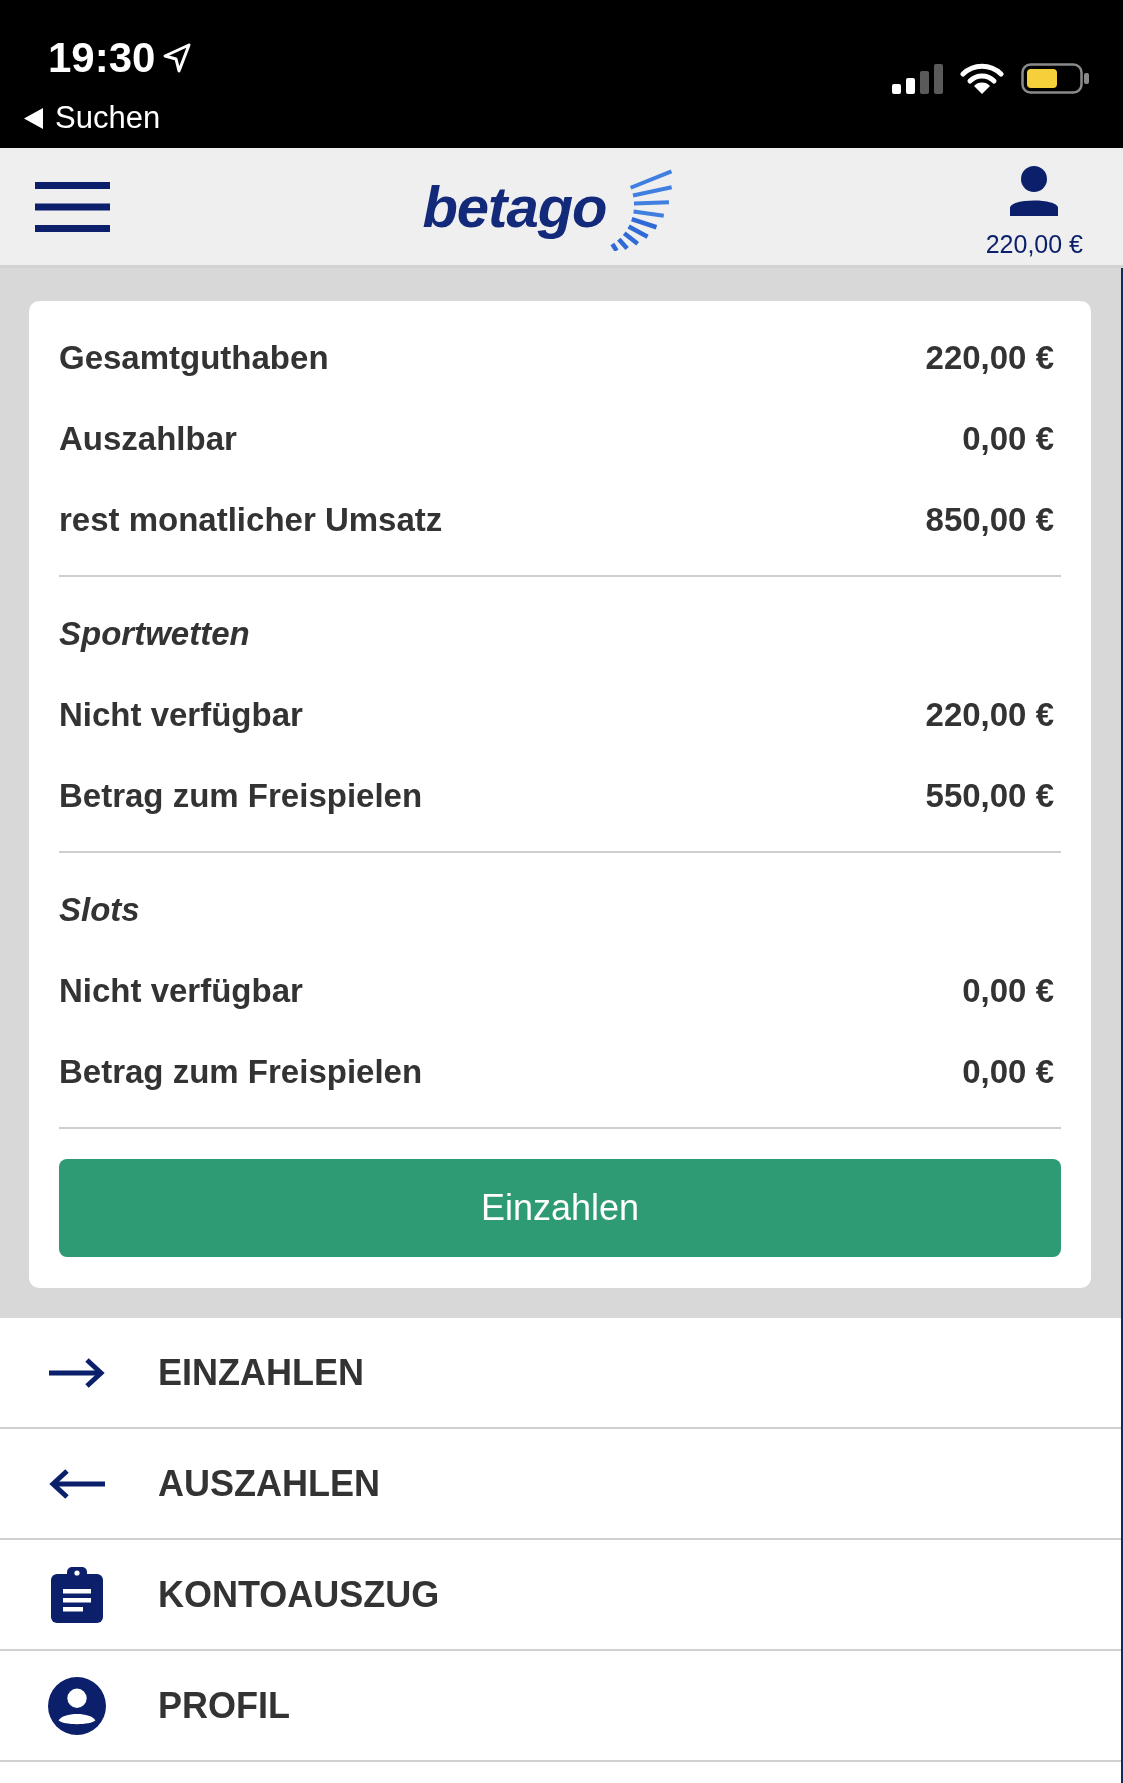 The height and width of the screenshot is (1783, 1123). I want to click on logo-text: betago, so click(514, 206).